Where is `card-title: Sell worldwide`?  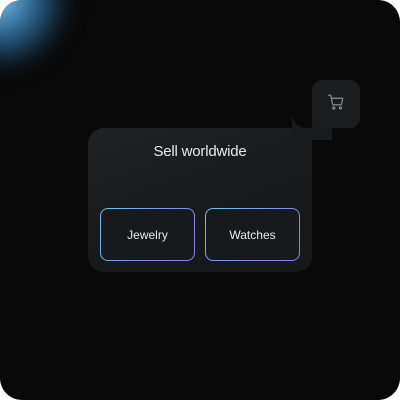 card-title: Sell worldwide is located at coordinates (200, 151).